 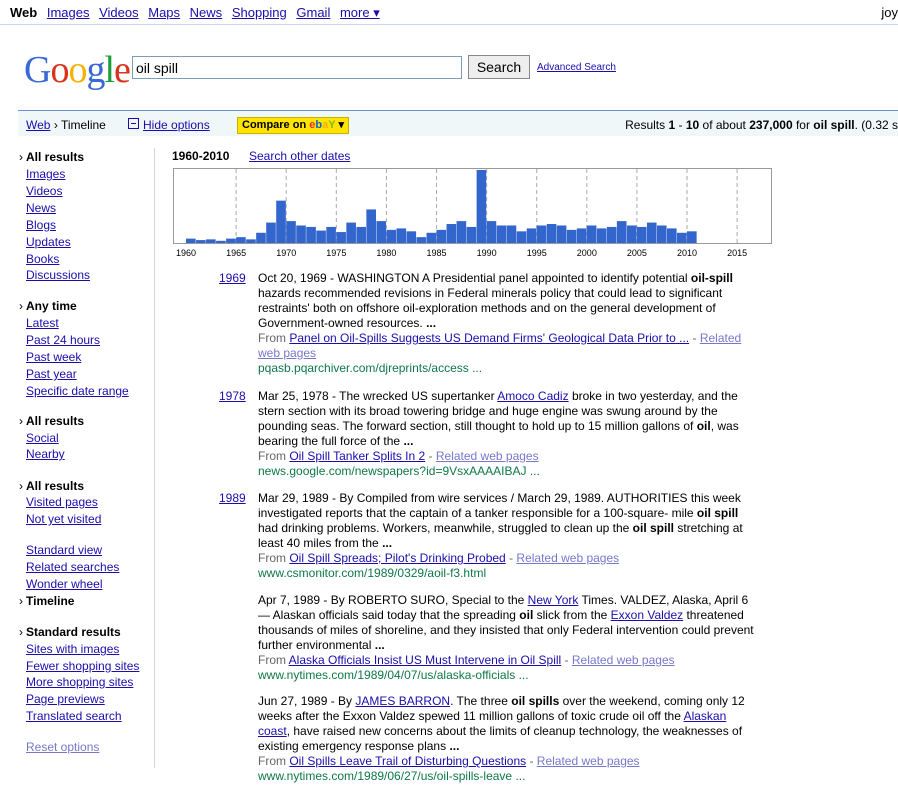 What do you see at coordinates (77, 70) in the screenshot?
I see `google-logo: Google` at bounding box center [77, 70].